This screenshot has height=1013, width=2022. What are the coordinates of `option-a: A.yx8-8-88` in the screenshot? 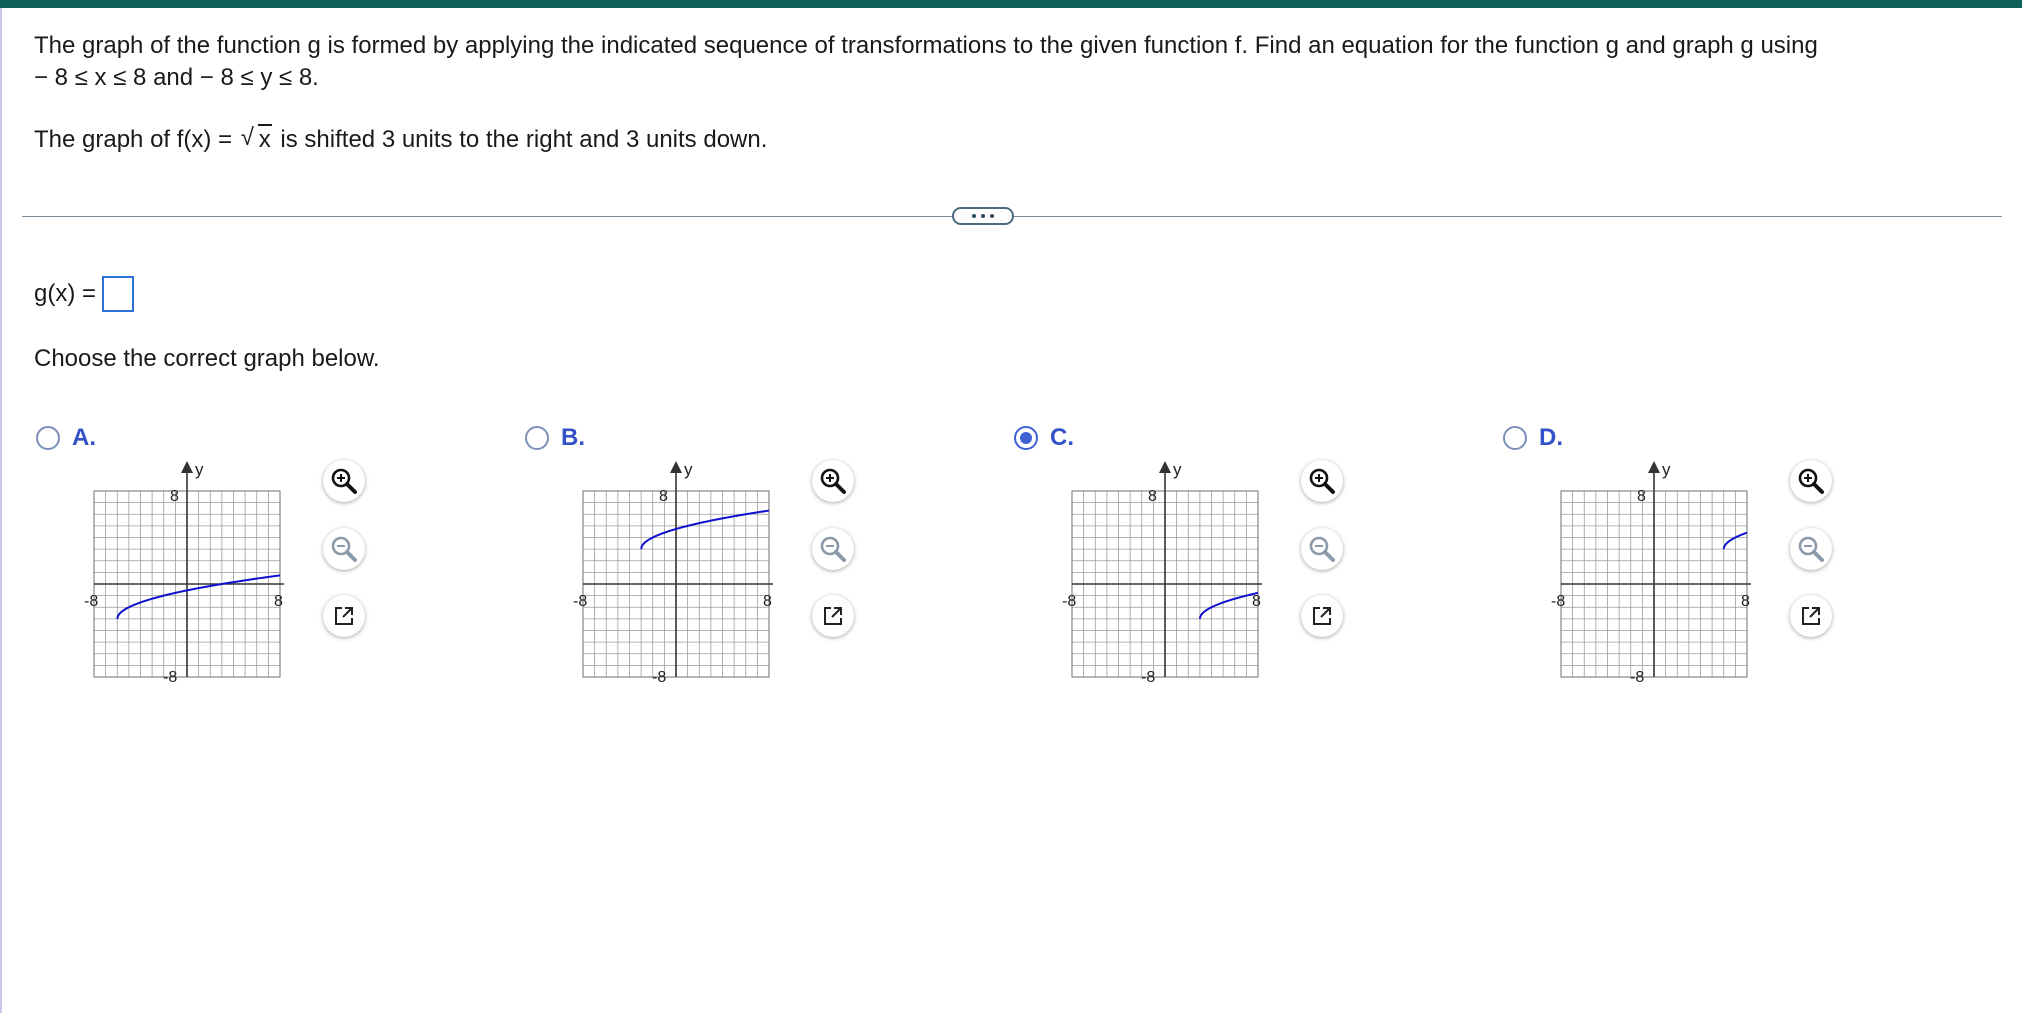 It's located at (266, 564).